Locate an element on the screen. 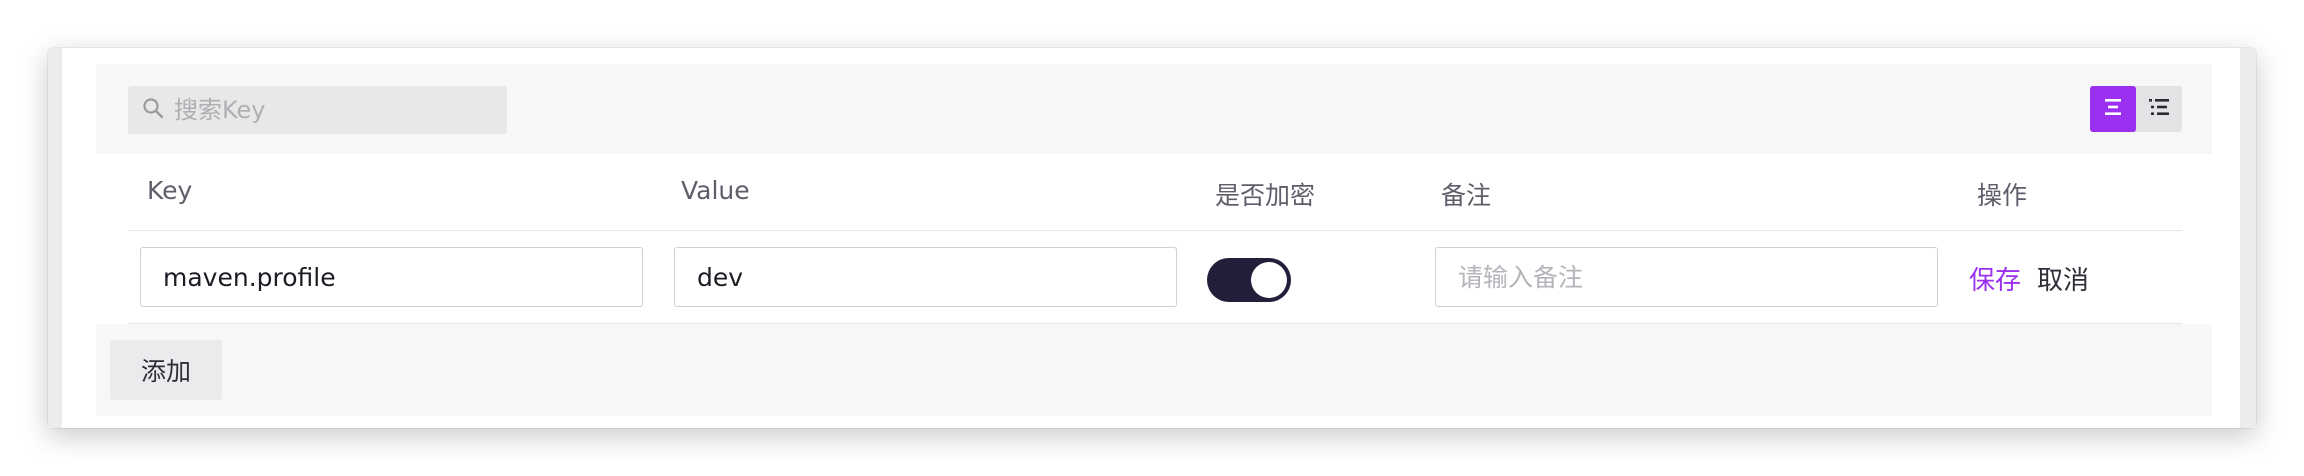 The height and width of the screenshot is (476, 2304). search-box is located at coordinates (317, 110).